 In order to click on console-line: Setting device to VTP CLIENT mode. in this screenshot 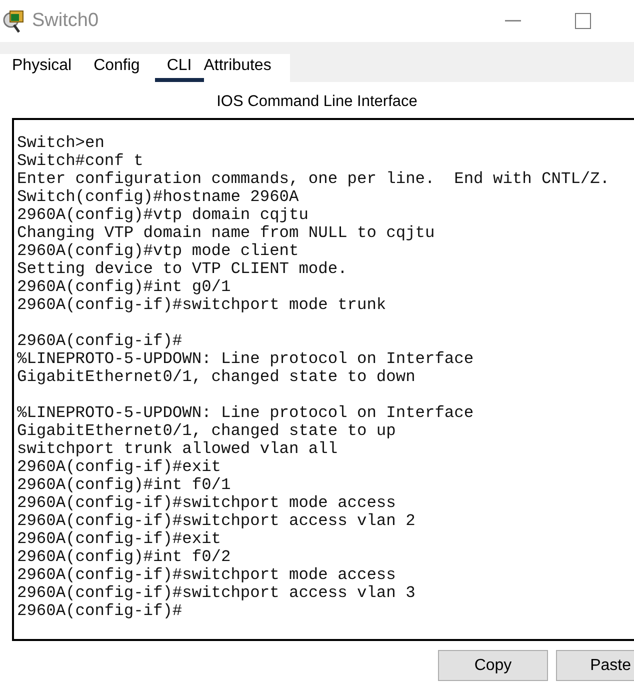, I will do `click(182, 269)`.